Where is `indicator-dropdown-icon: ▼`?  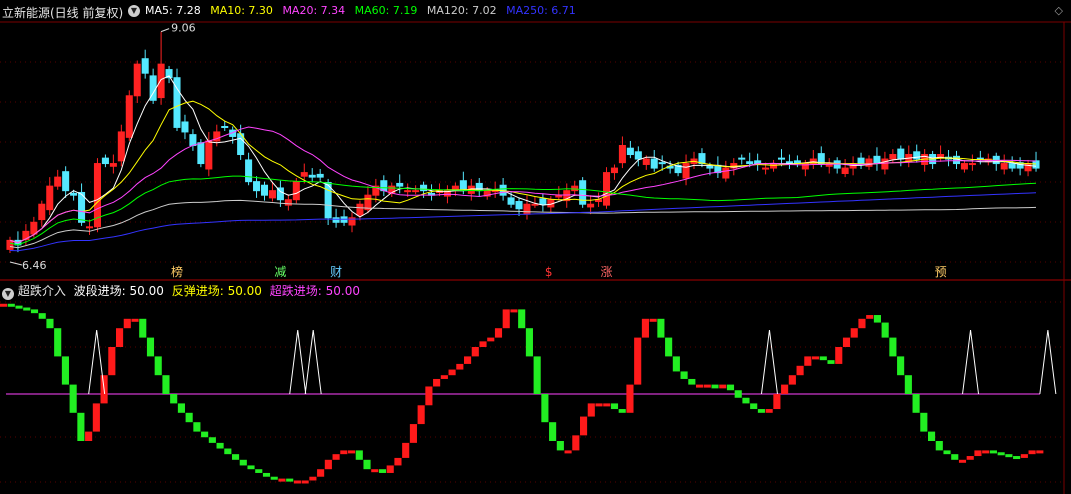 indicator-dropdown-icon: ▼ is located at coordinates (8, 294).